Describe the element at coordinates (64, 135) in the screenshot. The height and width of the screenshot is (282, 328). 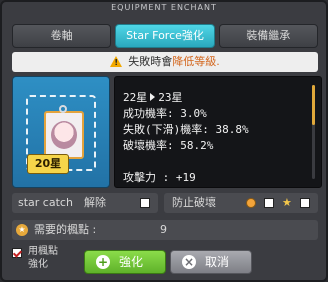
I see `character-face-icon` at that location.